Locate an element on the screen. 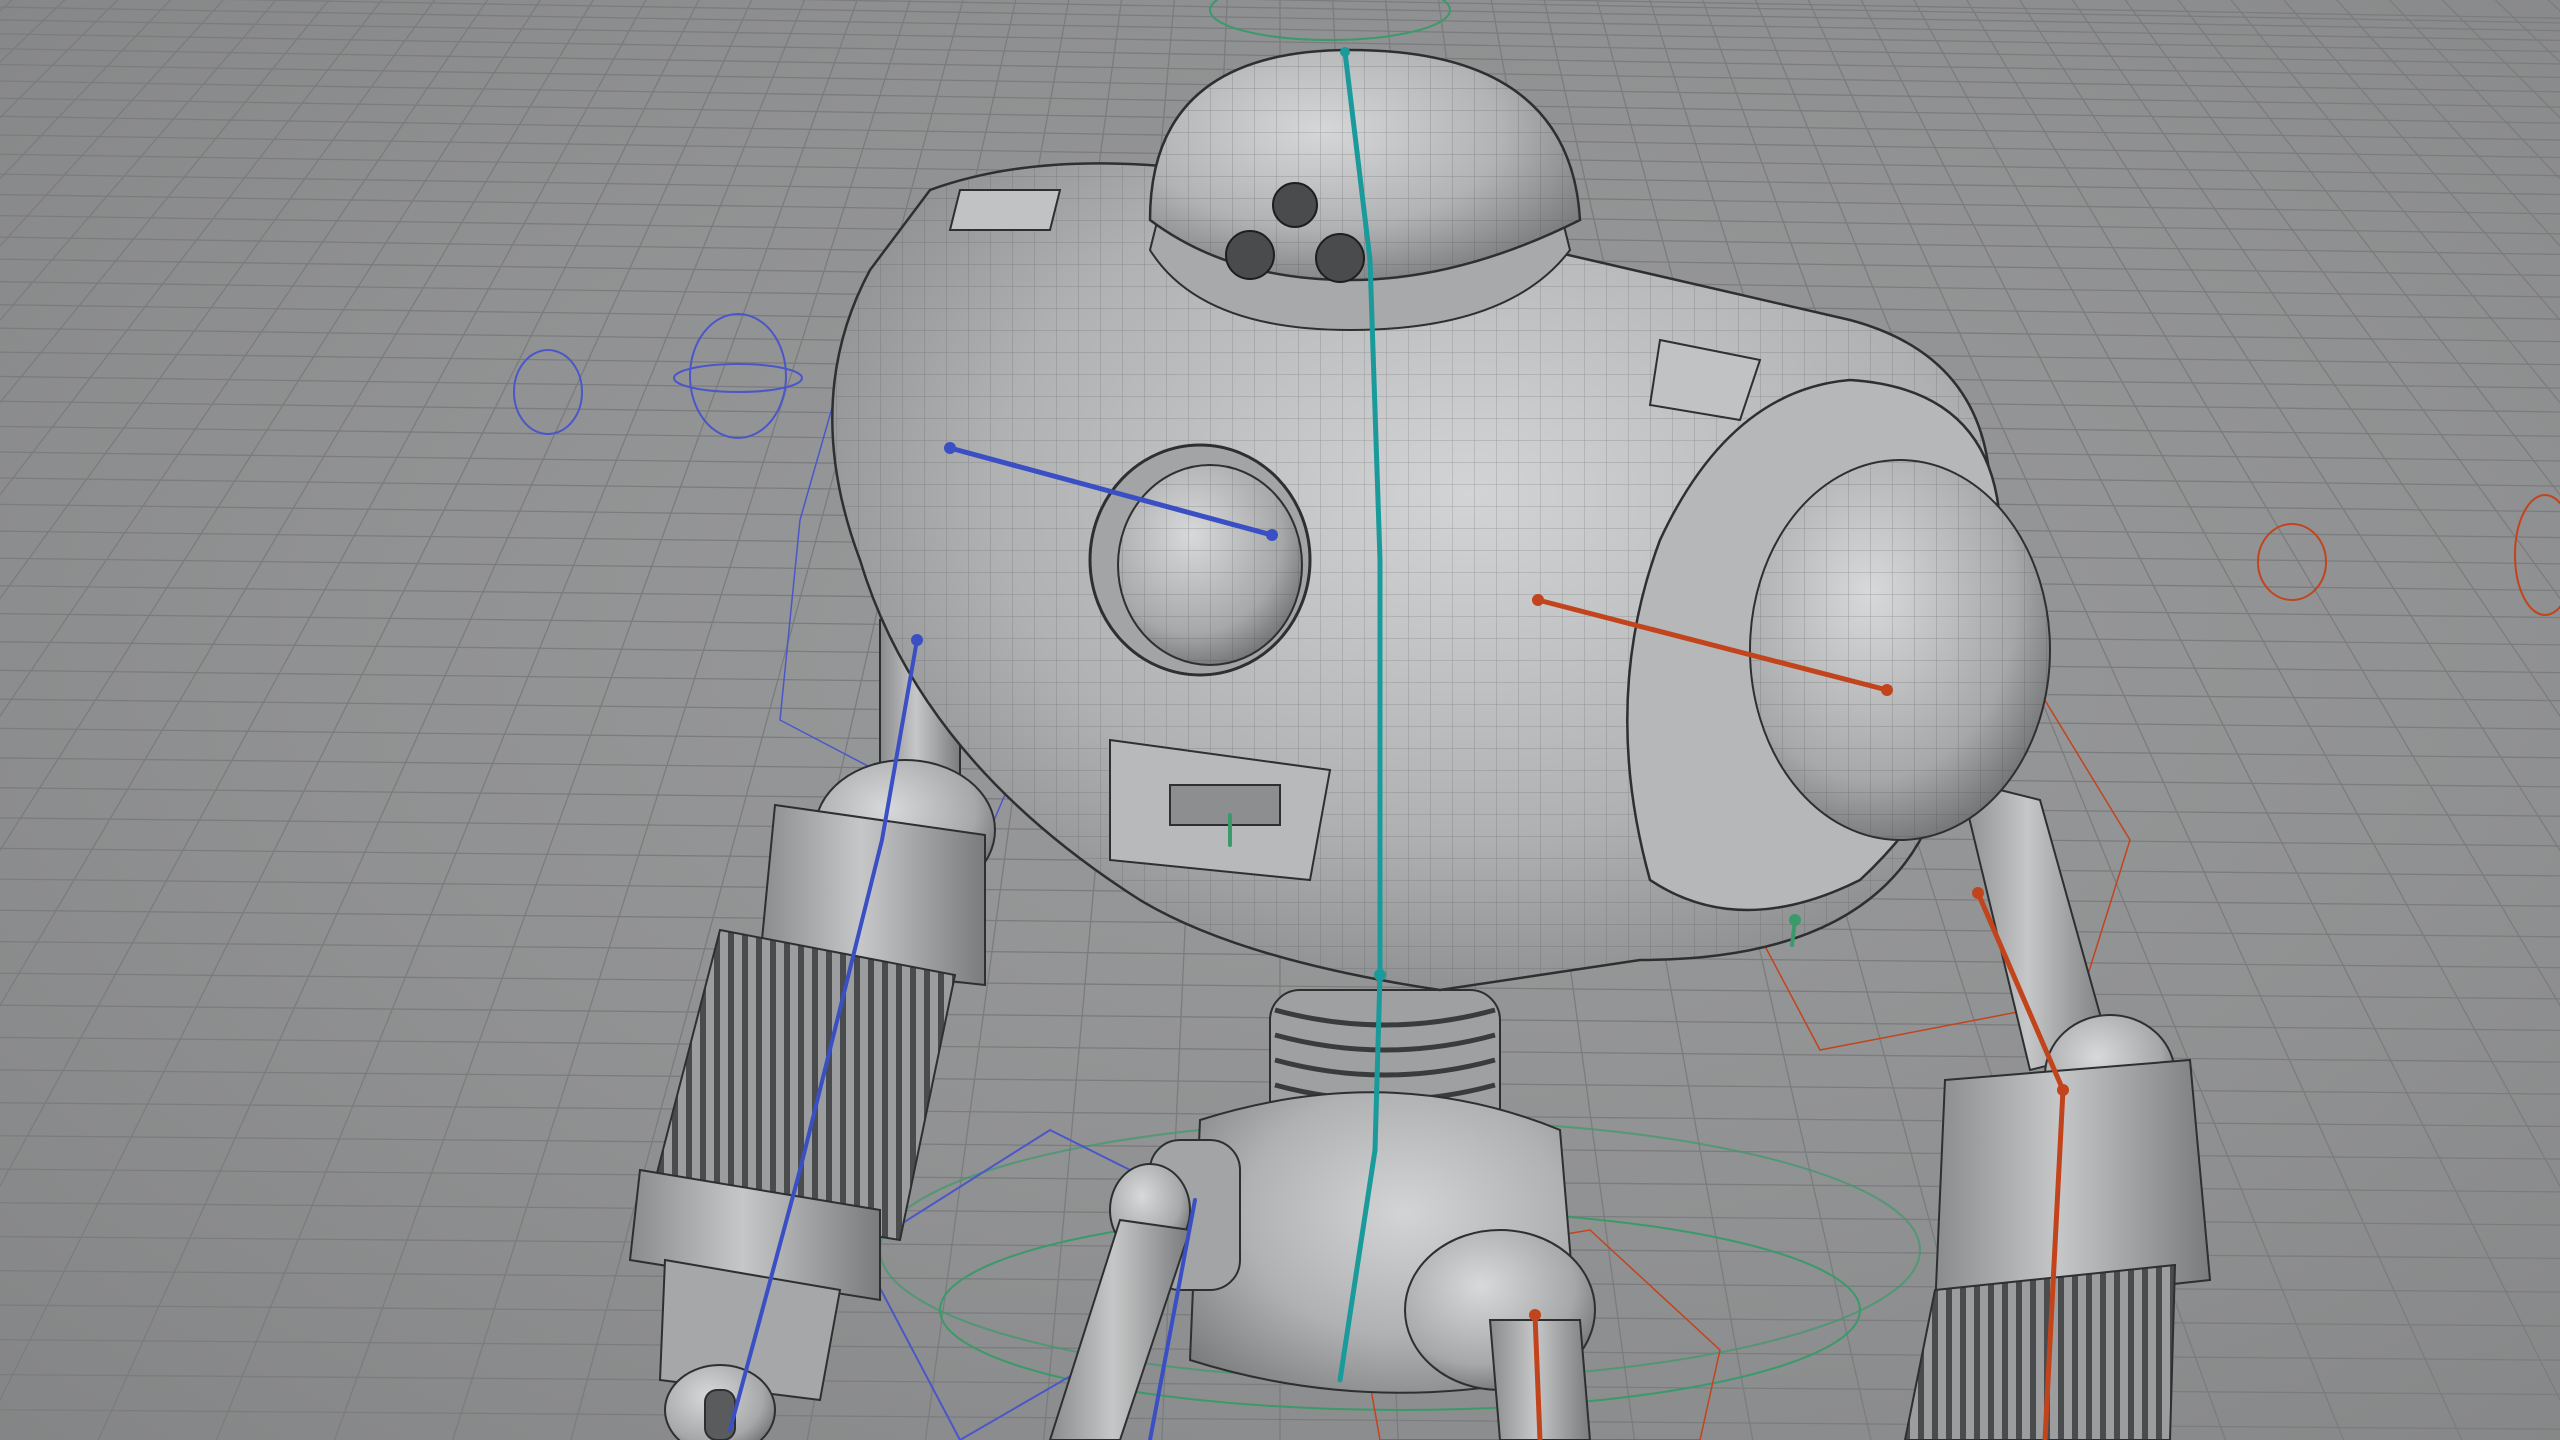  right-wrist-joint-icon is located at coordinates (1978, 893).